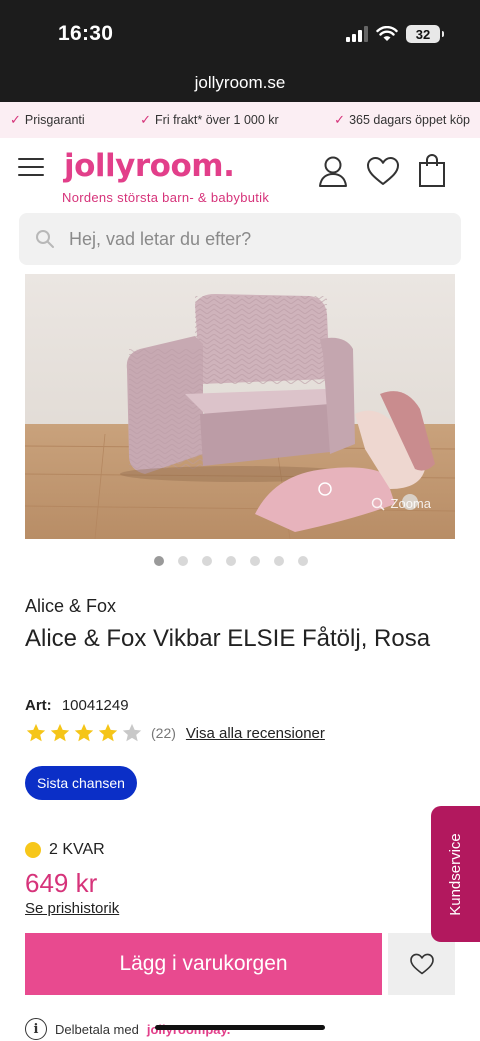 The image size is (480, 1041). Describe the element at coordinates (240, 35) in the screenshot. I see `status-bar: 16:30 32` at that location.